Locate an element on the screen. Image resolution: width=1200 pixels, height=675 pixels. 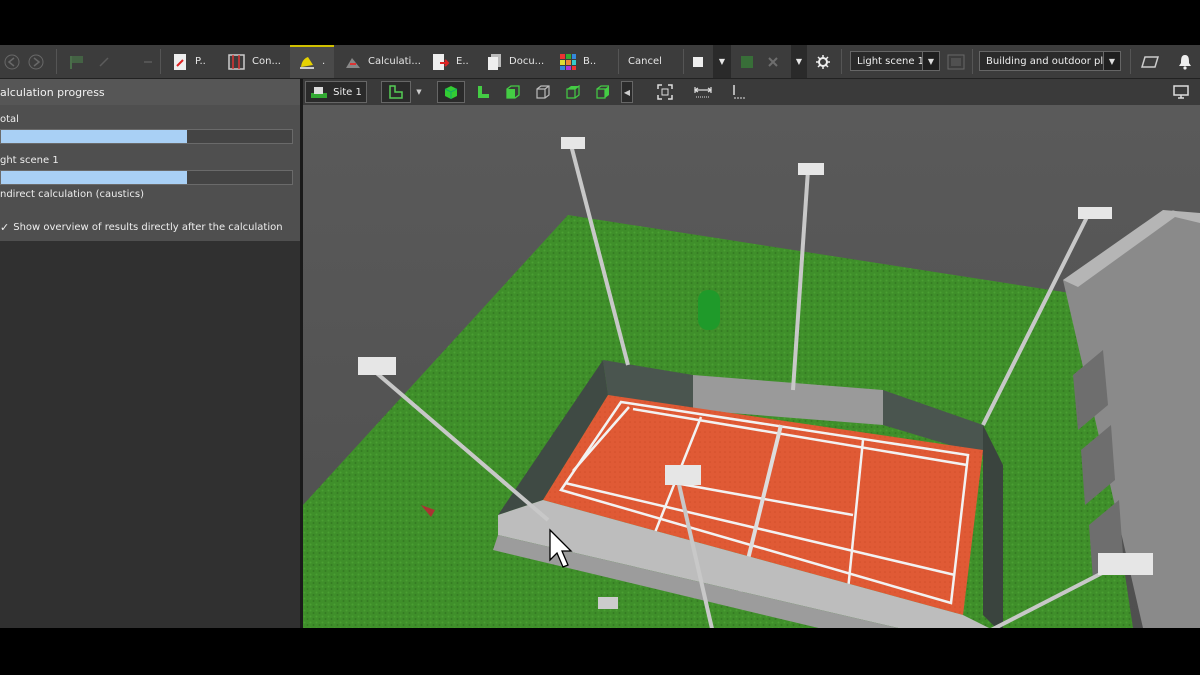
light-scene-edit-button is located at coordinates (956, 61).